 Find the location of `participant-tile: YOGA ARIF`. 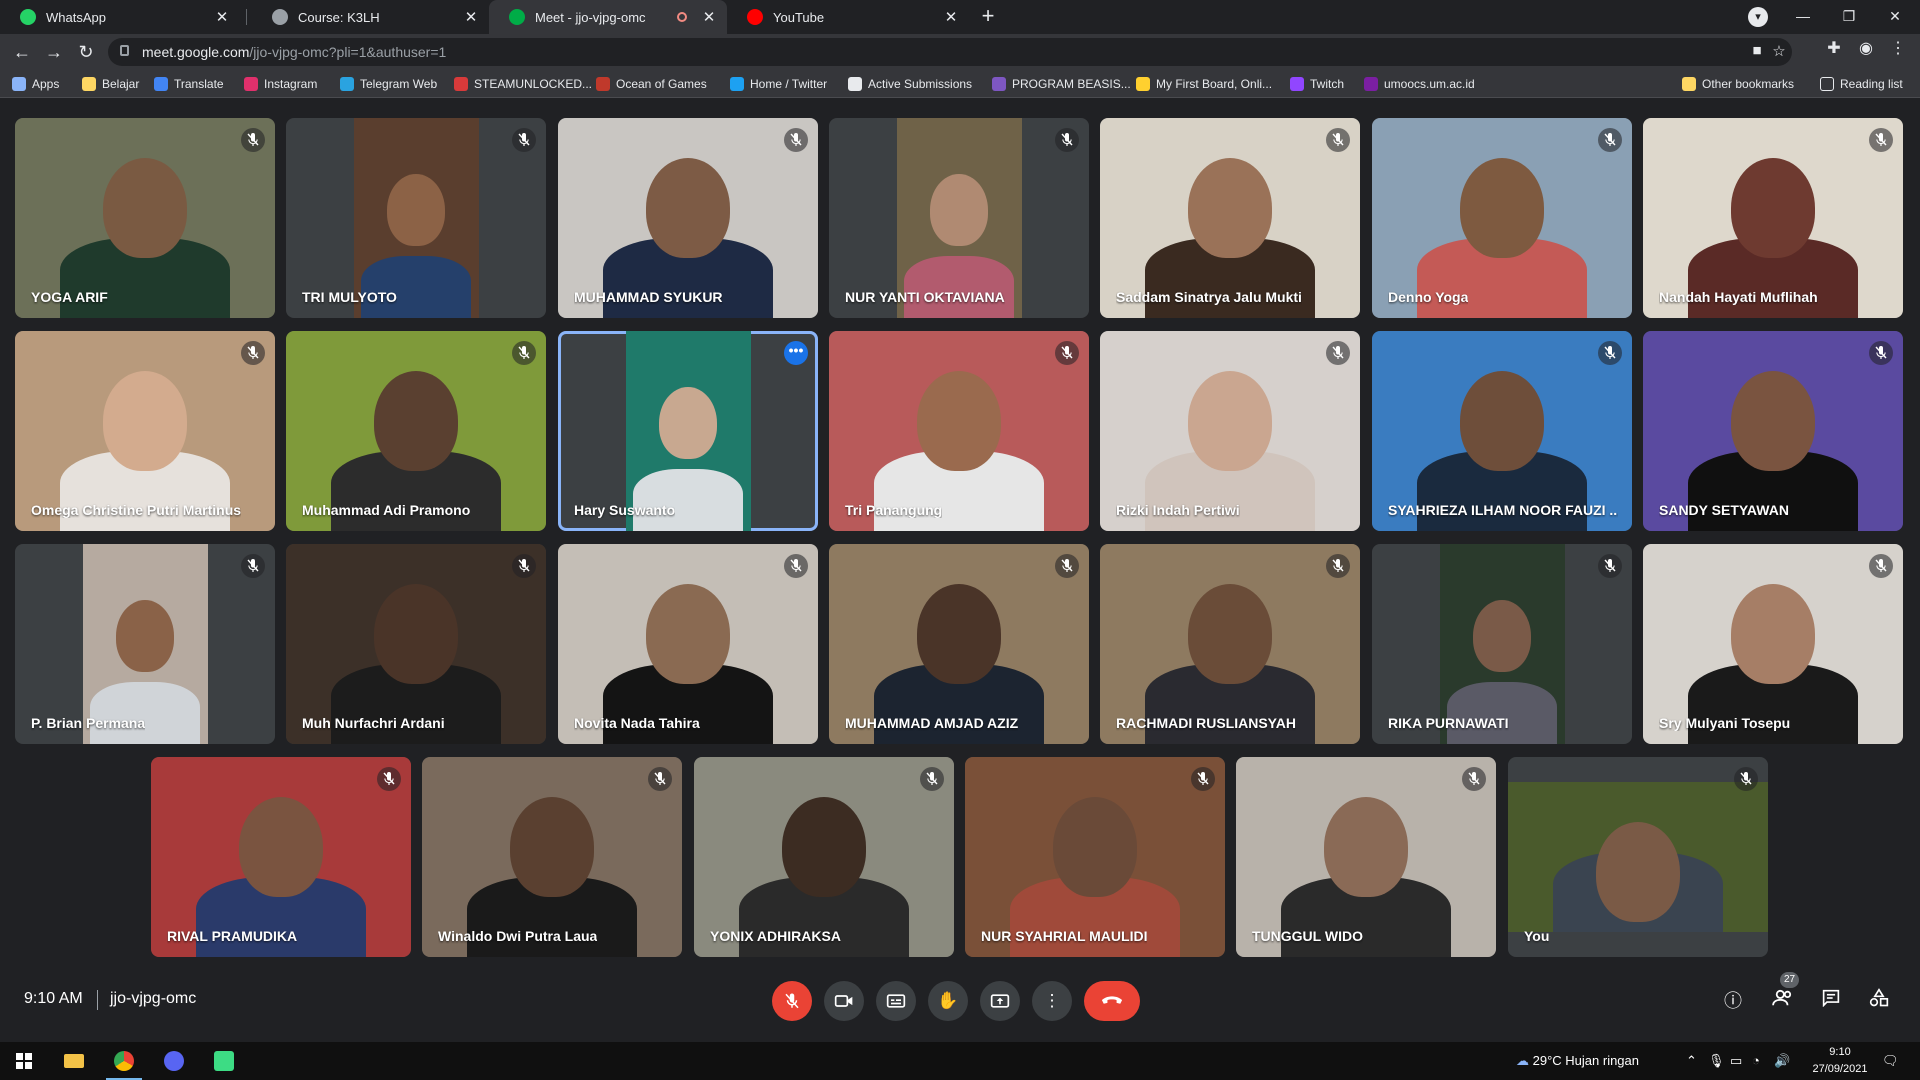

participant-tile: YOGA ARIF is located at coordinates (145, 218).